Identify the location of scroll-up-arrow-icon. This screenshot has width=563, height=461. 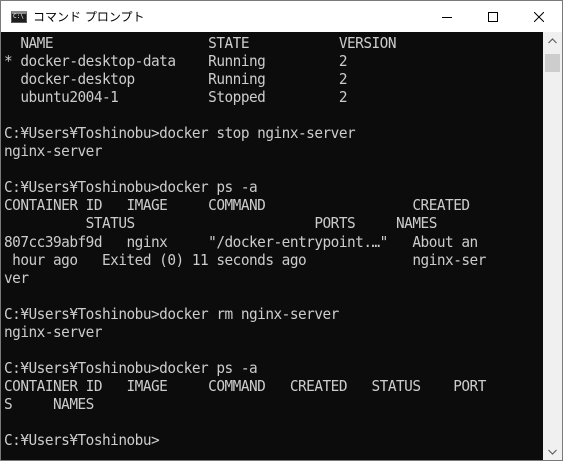
(552, 40).